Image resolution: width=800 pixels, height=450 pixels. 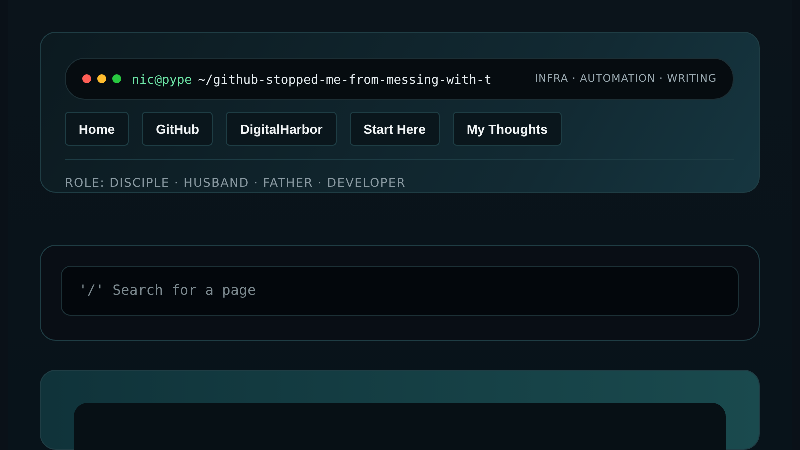 What do you see at coordinates (395, 129) in the screenshot?
I see `nav-button: Start Here` at bounding box center [395, 129].